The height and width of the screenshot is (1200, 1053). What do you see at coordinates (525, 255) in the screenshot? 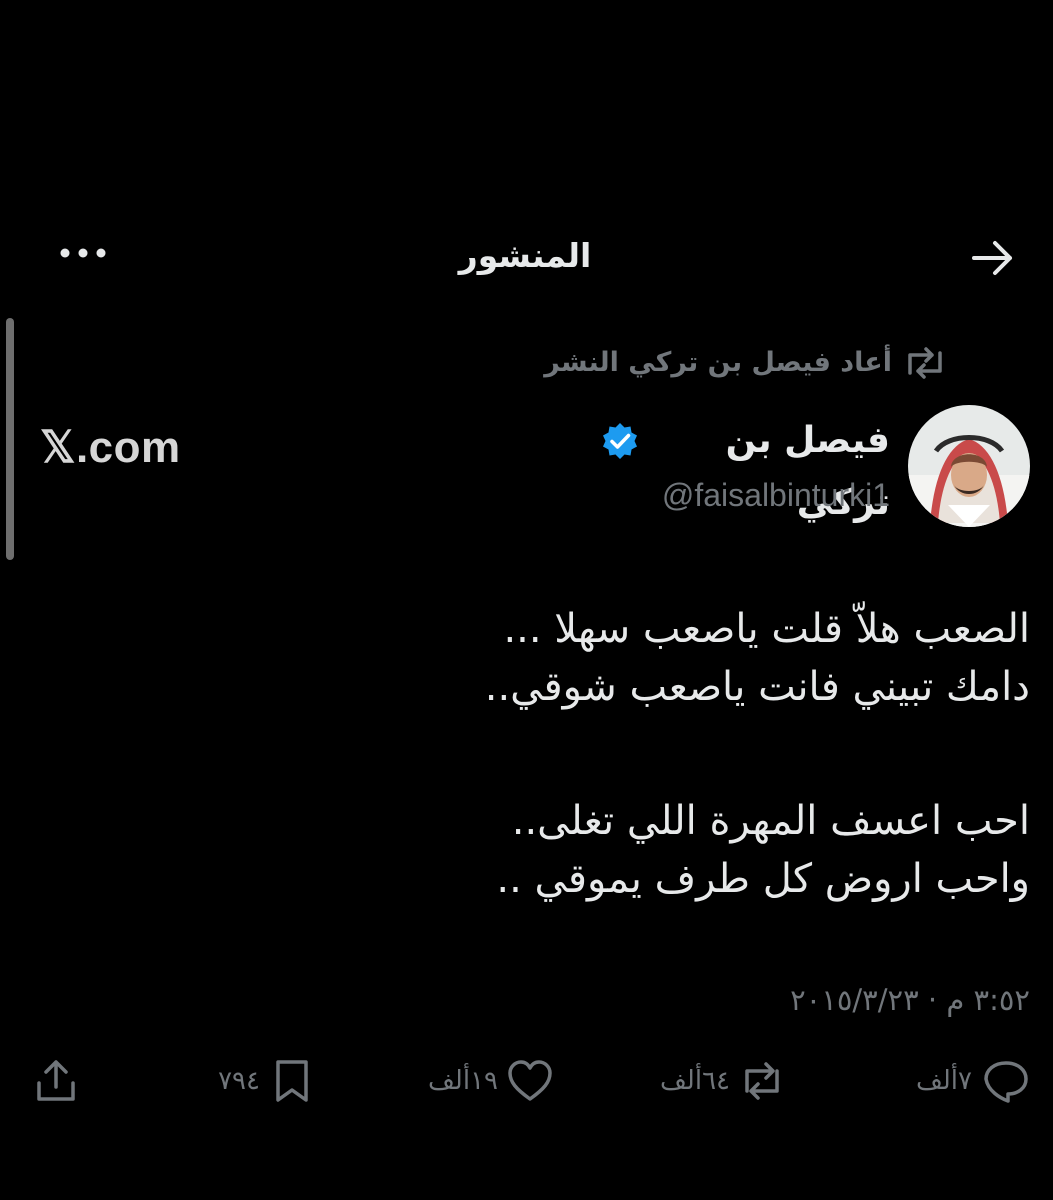
I see `page-title: المنشور` at bounding box center [525, 255].